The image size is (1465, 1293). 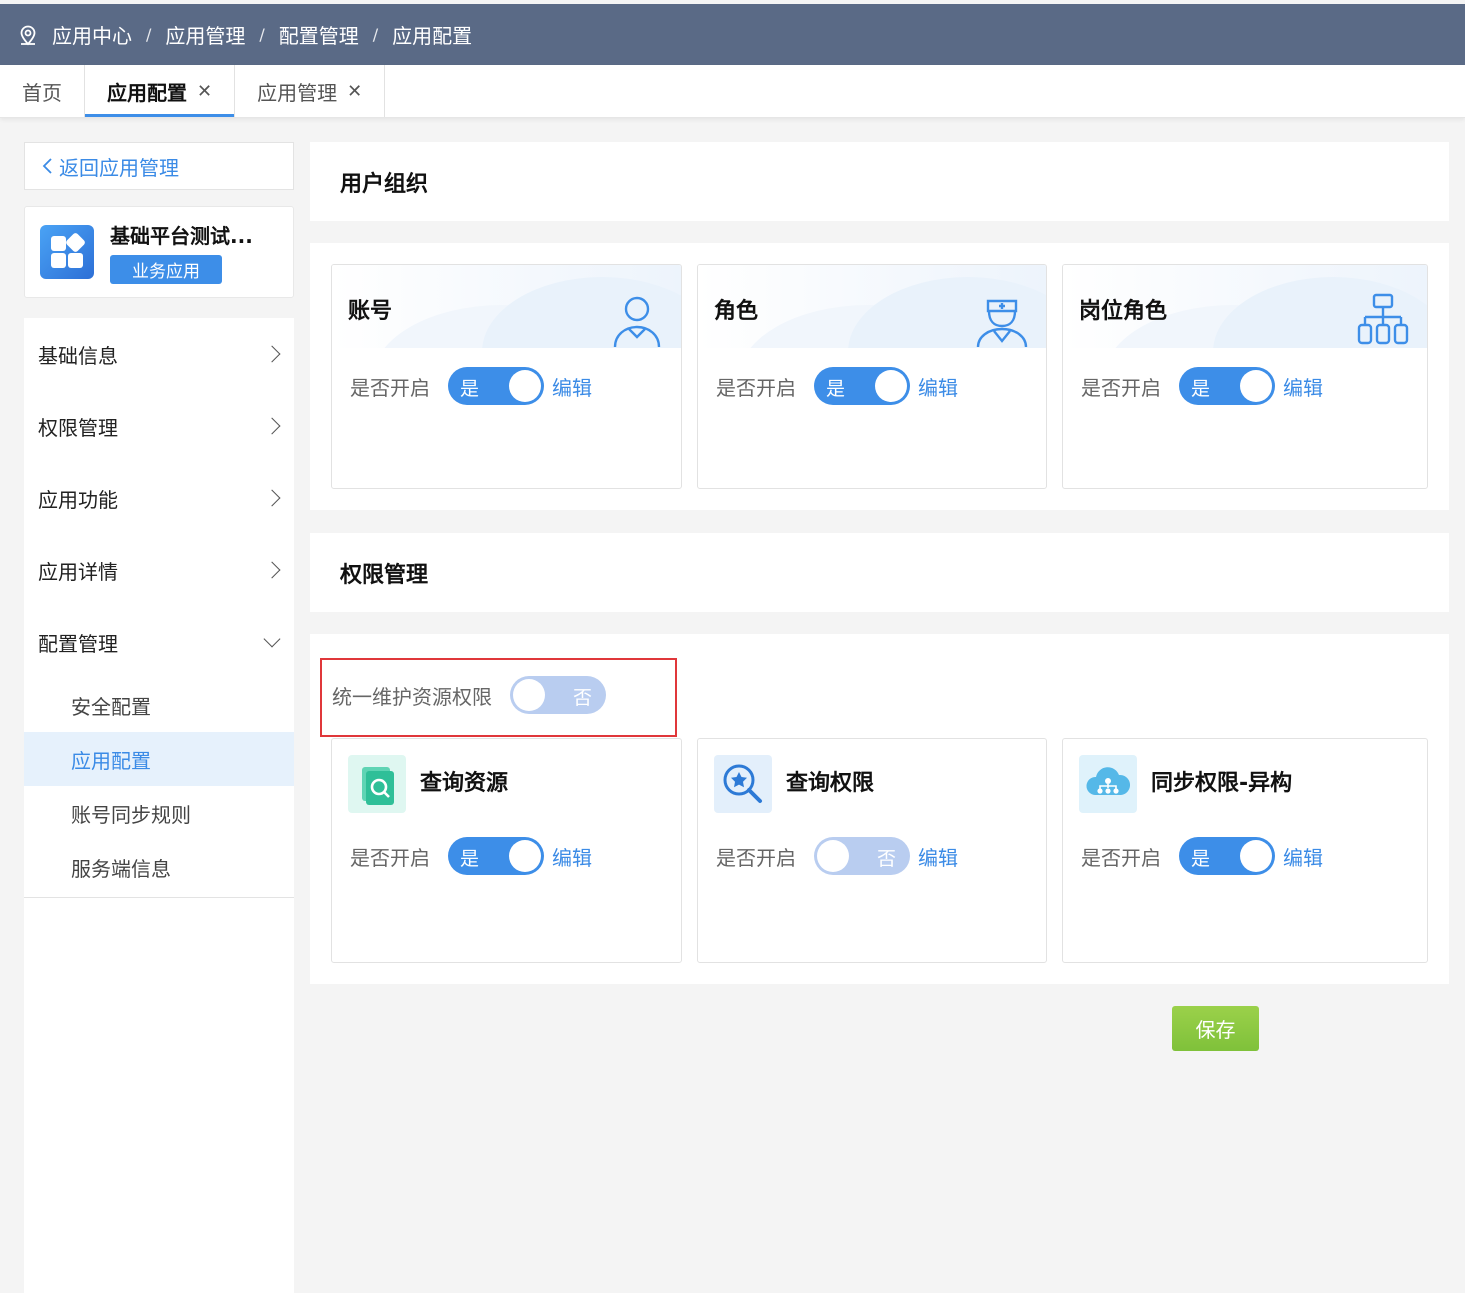 I want to click on breadcrumb-item: 应用管理, so click(x=205, y=34).